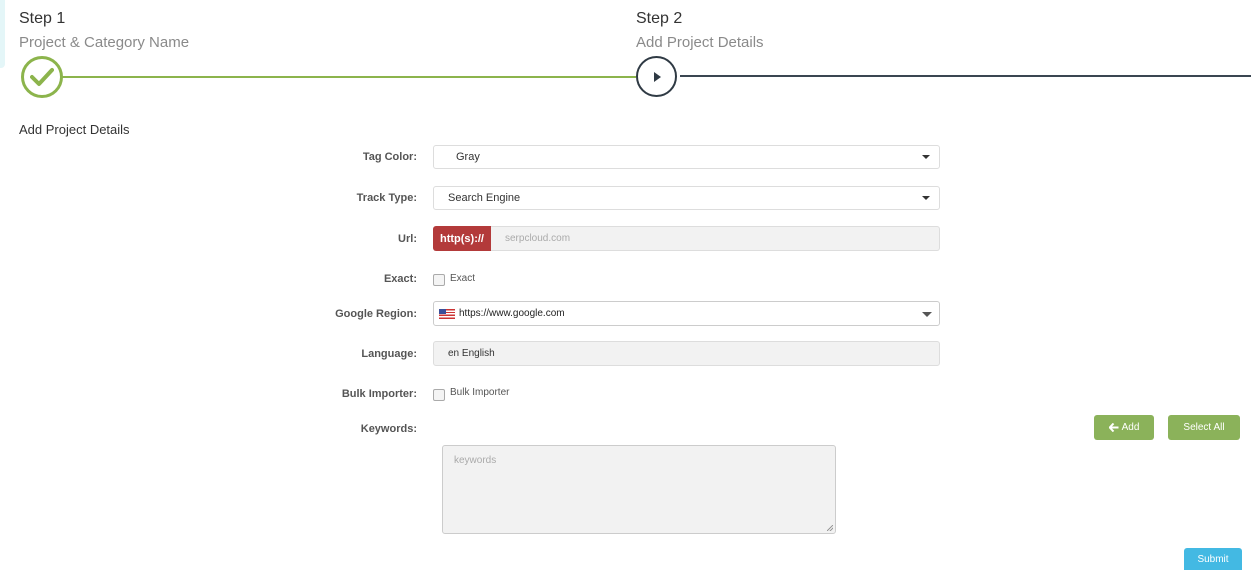 This screenshot has height=570, width=1256. Describe the element at coordinates (1204, 427) in the screenshot. I see `select-all-button: Select All` at that location.